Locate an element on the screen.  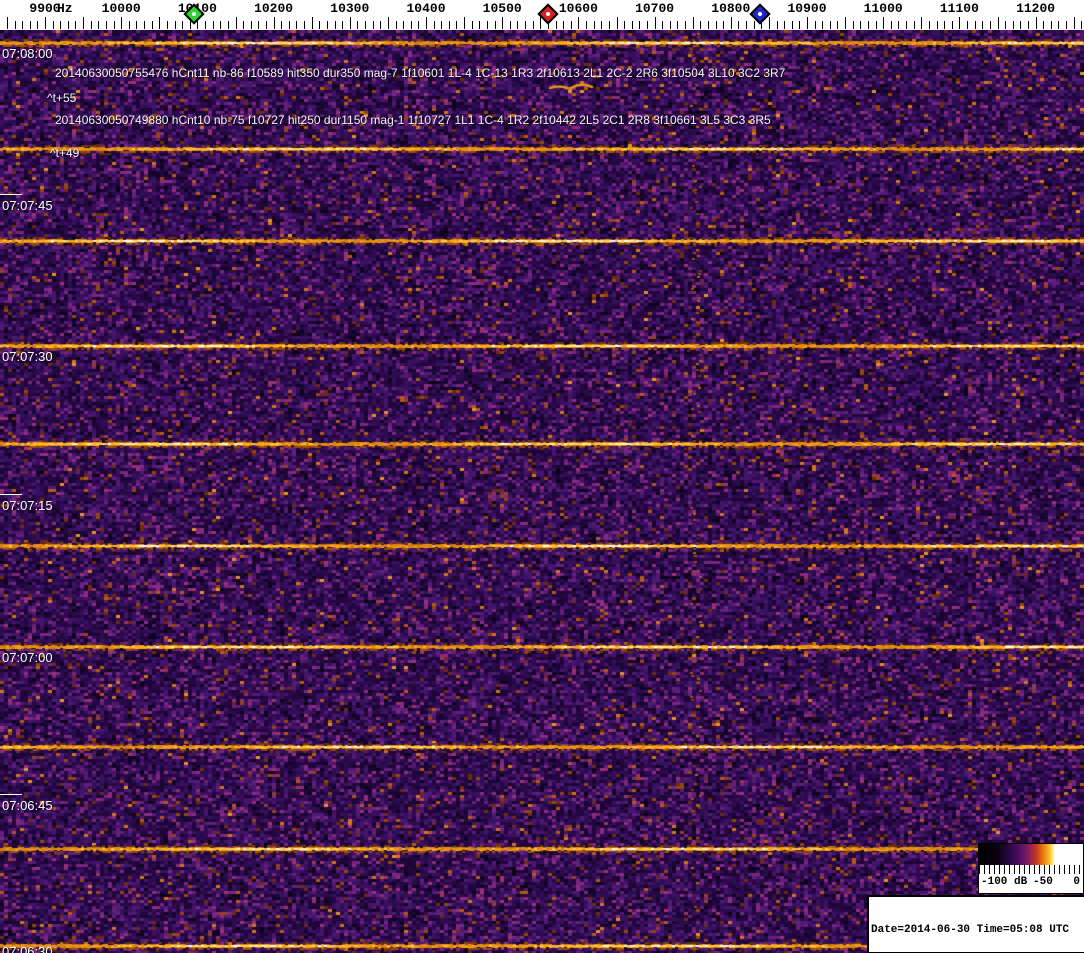
color-scale-legend: -100 dB -50 0 is located at coordinates (1031, 868).